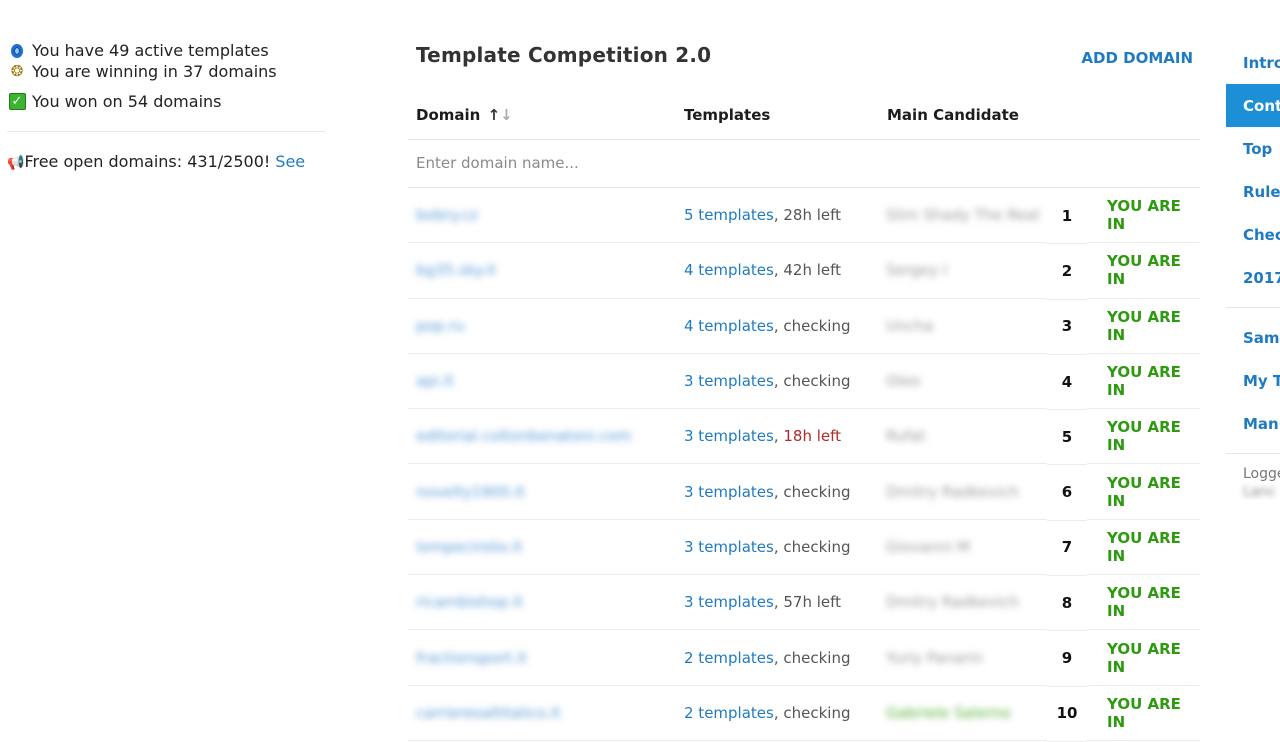 The image size is (1280, 742). I want to click on domain-cell: api.it, so click(532, 382).